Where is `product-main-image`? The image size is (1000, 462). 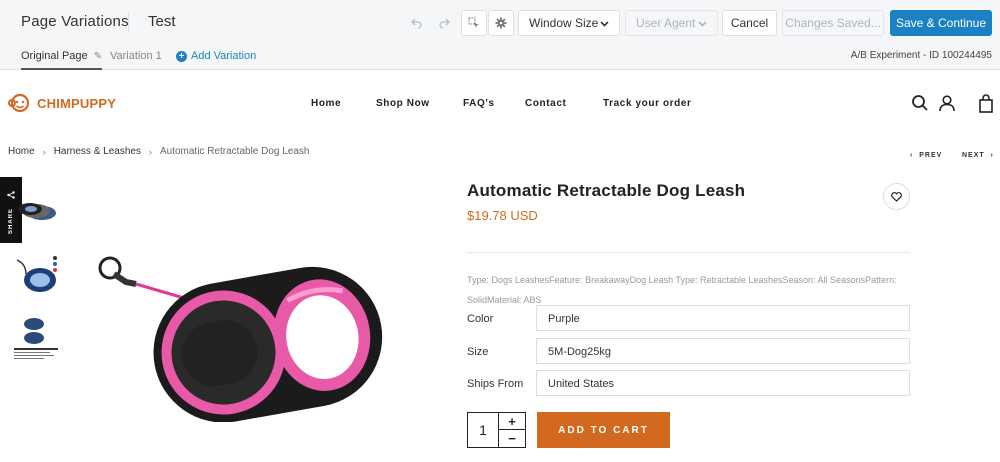 product-main-image is located at coordinates (241, 339).